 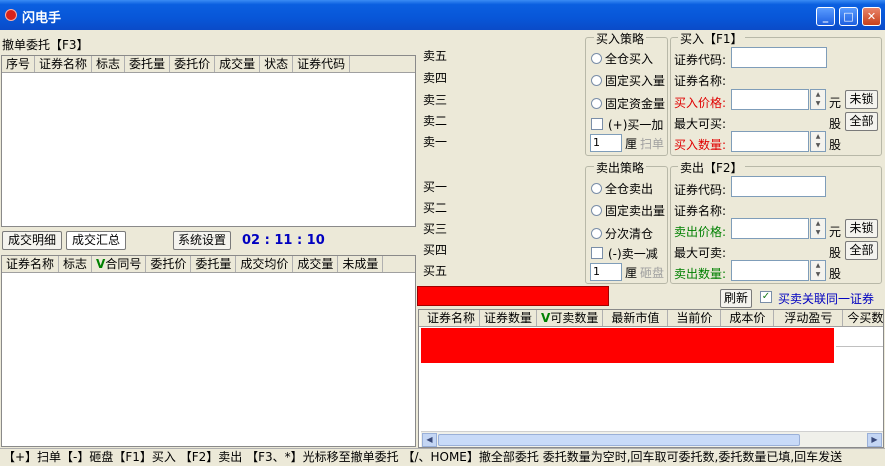 I want to click on window-title: 闪电手, so click(x=42, y=18).